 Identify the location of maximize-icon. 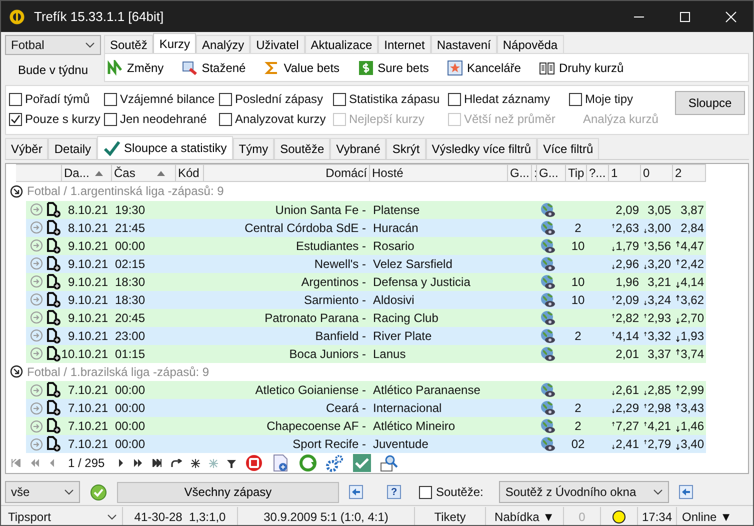
(685, 16).